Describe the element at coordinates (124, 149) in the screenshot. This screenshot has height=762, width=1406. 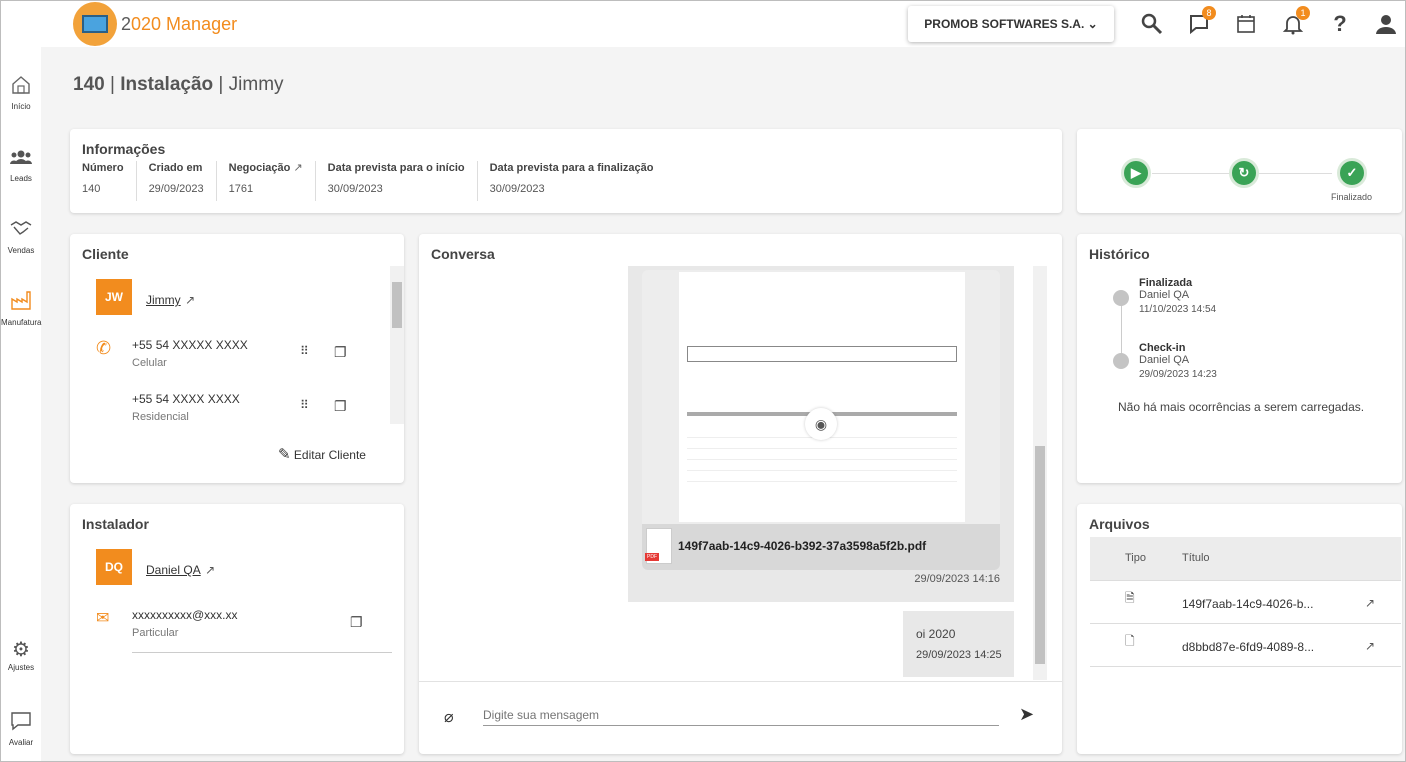
I see `info-title: Informações` at that location.